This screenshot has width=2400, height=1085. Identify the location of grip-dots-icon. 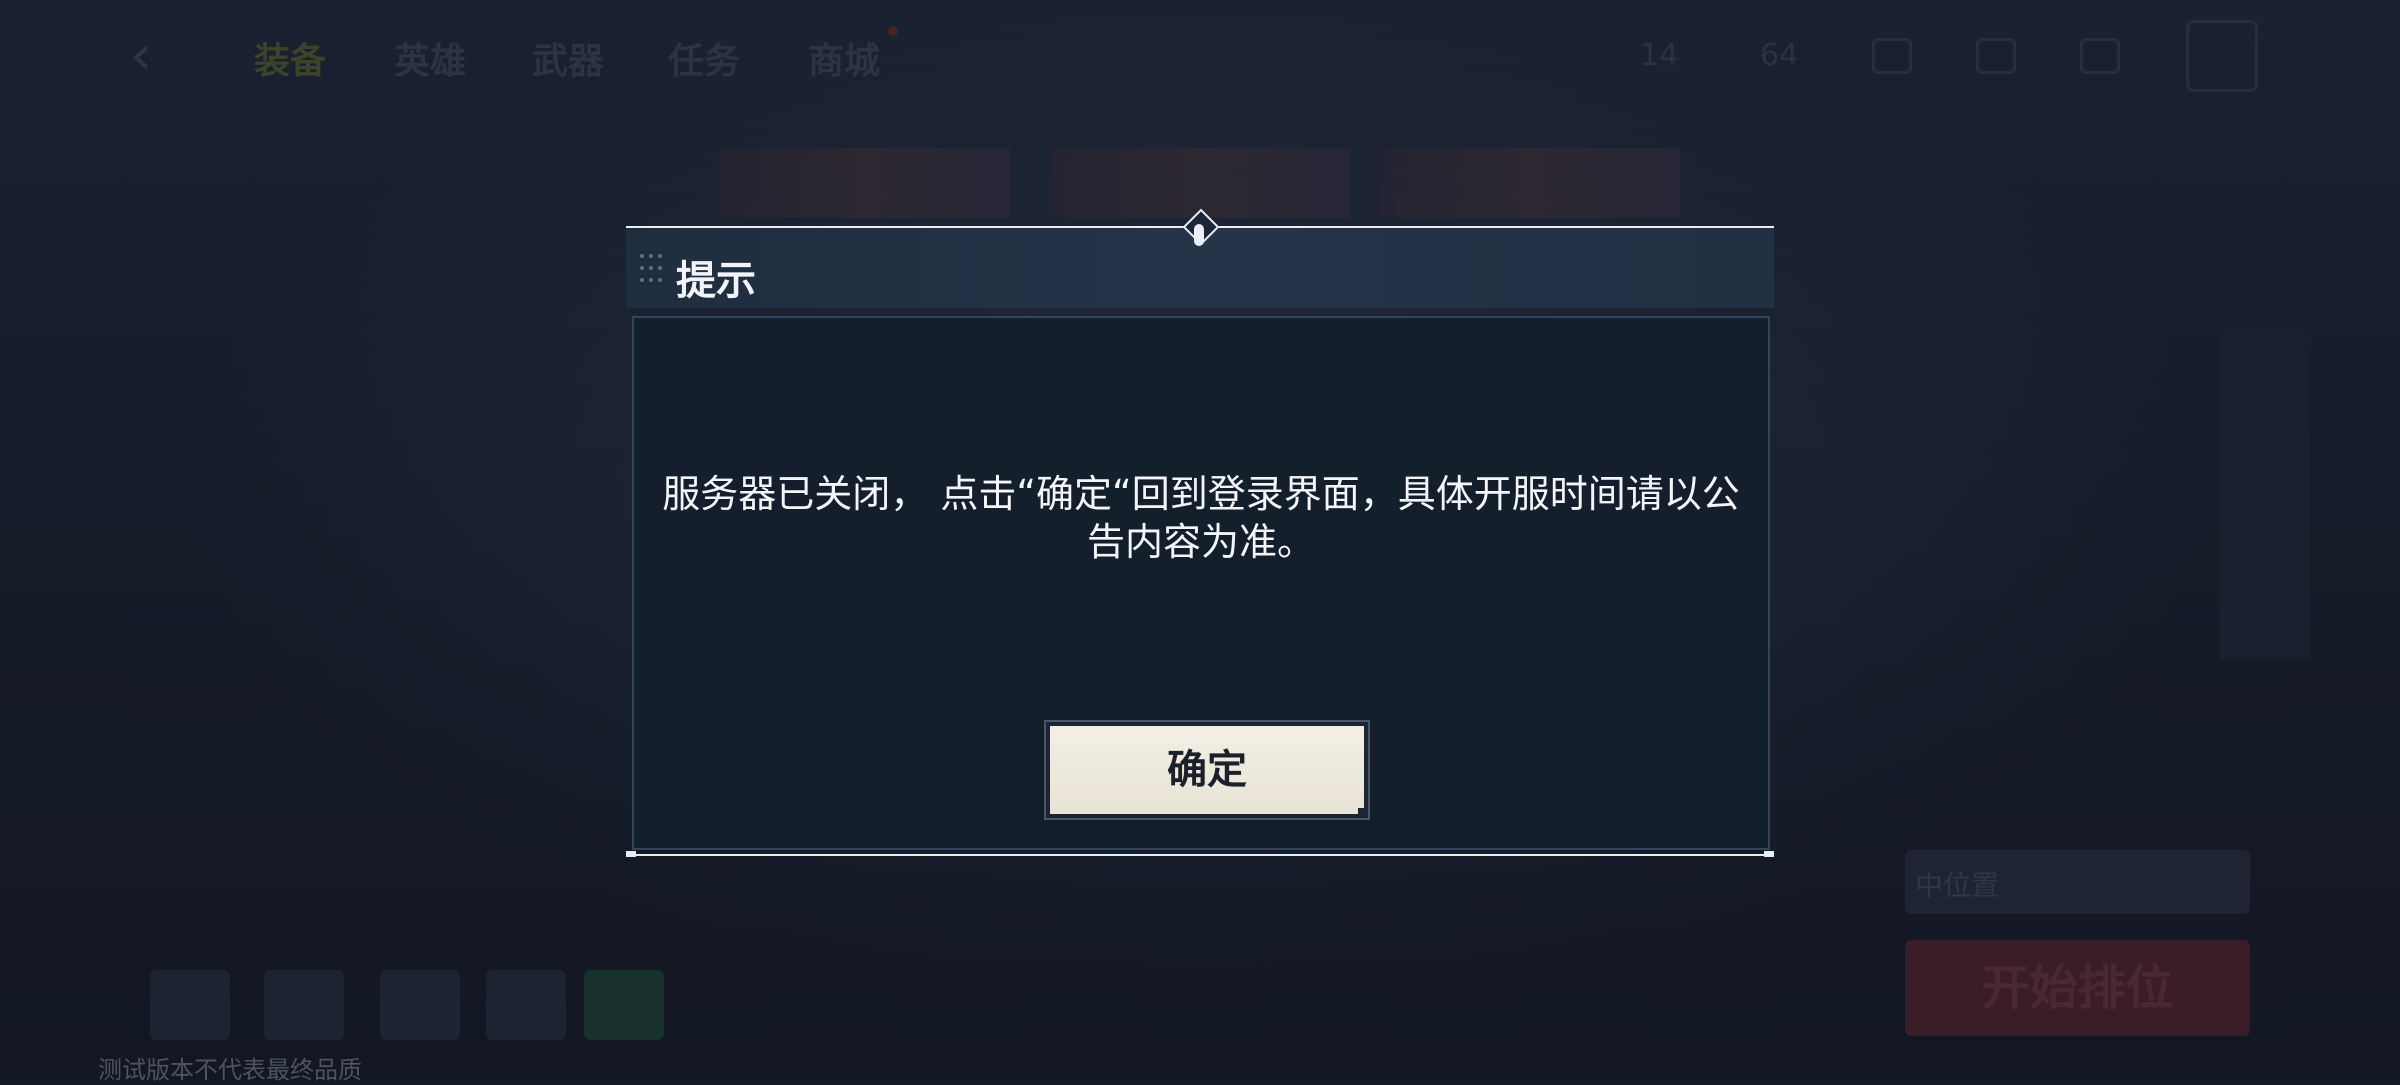
(653, 269).